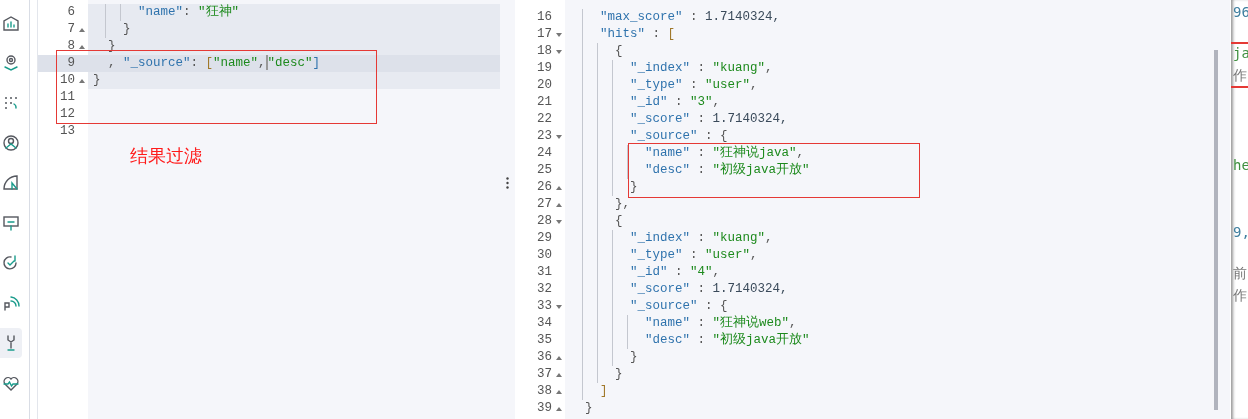 The image size is (1248, 419). Describe the element at coordinates (544, 306) in the screenshot. I see `line-number: 33` at that location.